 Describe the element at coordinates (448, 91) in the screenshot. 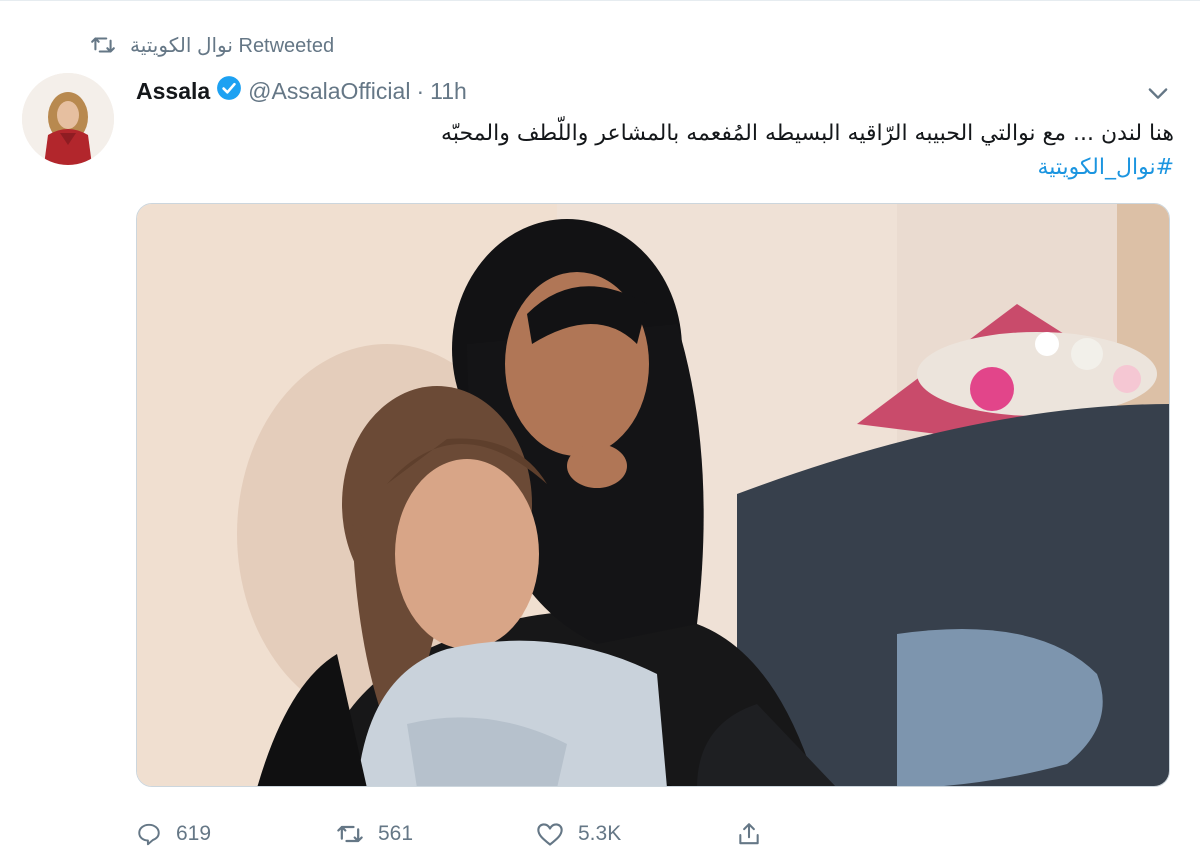

I see `tweet-timestamp: 11h` at that location.